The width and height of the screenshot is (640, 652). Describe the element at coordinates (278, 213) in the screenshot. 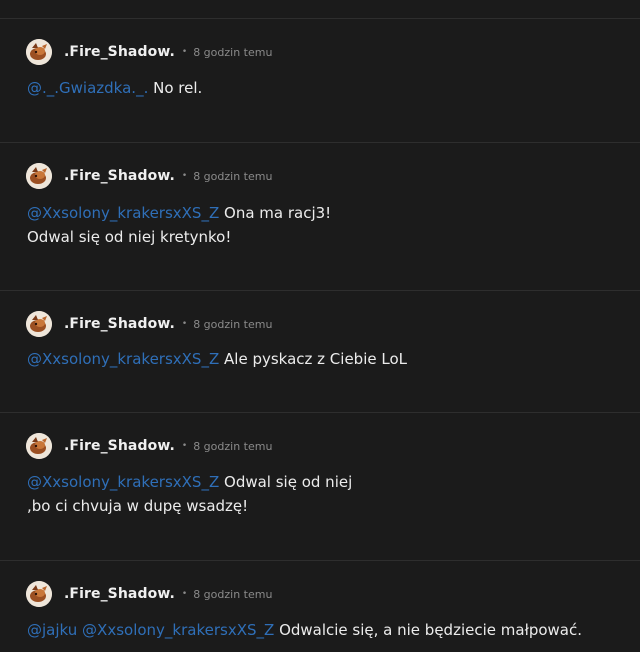

I see `comment-text: Ona ma racj3!` at that location.